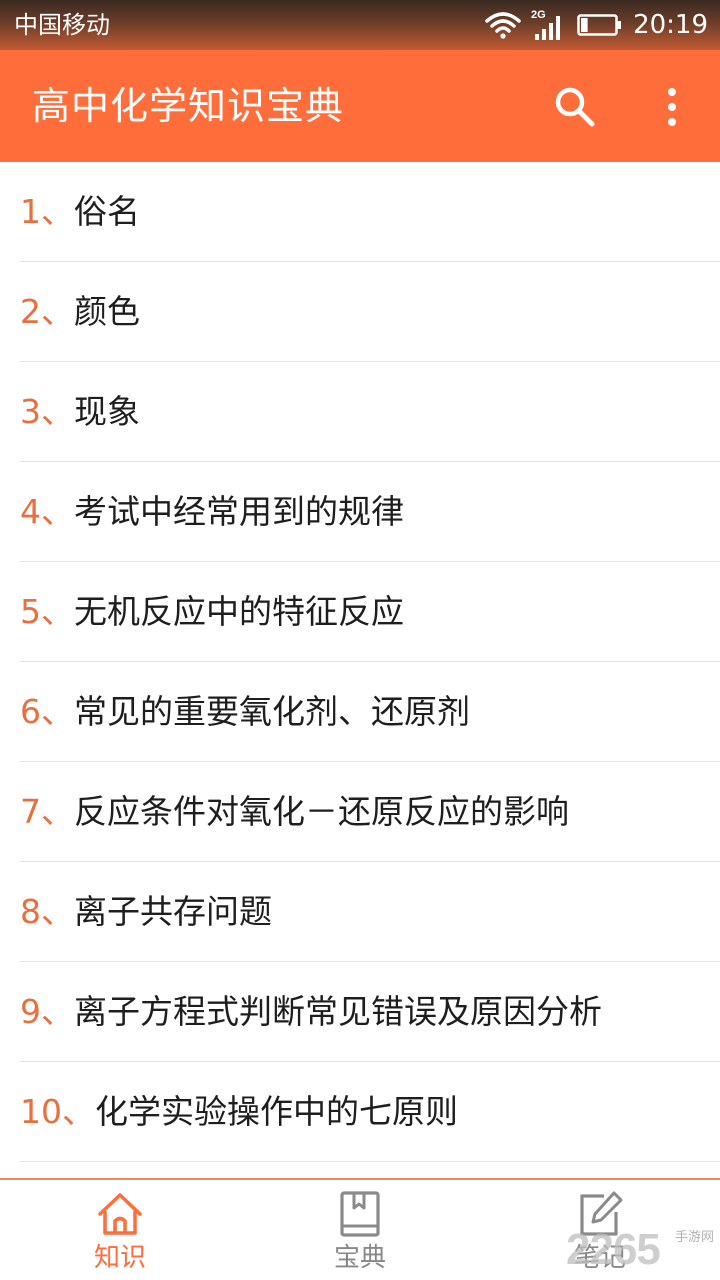  Describe the element at coordinates (321, 811) in the screenshot. I see `item-title: 反应条件对氧化－还原反应的影响` at that location.